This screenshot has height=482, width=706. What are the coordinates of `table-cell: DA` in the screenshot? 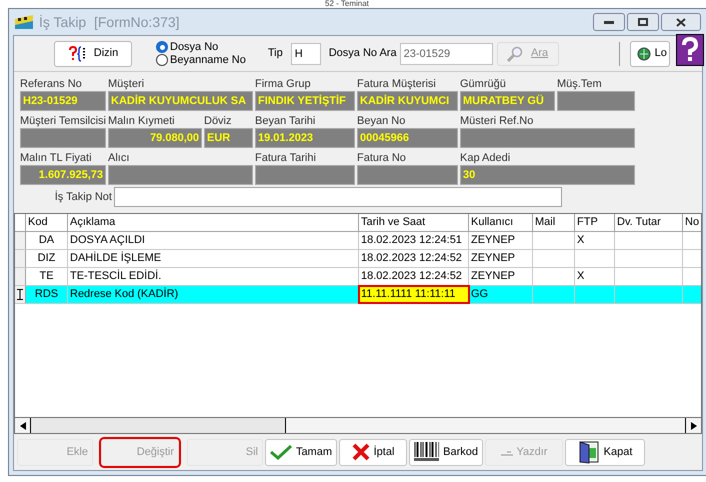 It's located at (47, 240).